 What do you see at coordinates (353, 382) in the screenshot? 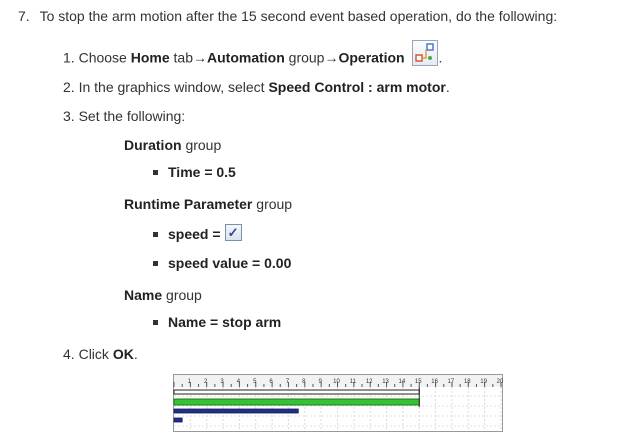
I see `ruler-label: 11` at bounding box center [353, 382].